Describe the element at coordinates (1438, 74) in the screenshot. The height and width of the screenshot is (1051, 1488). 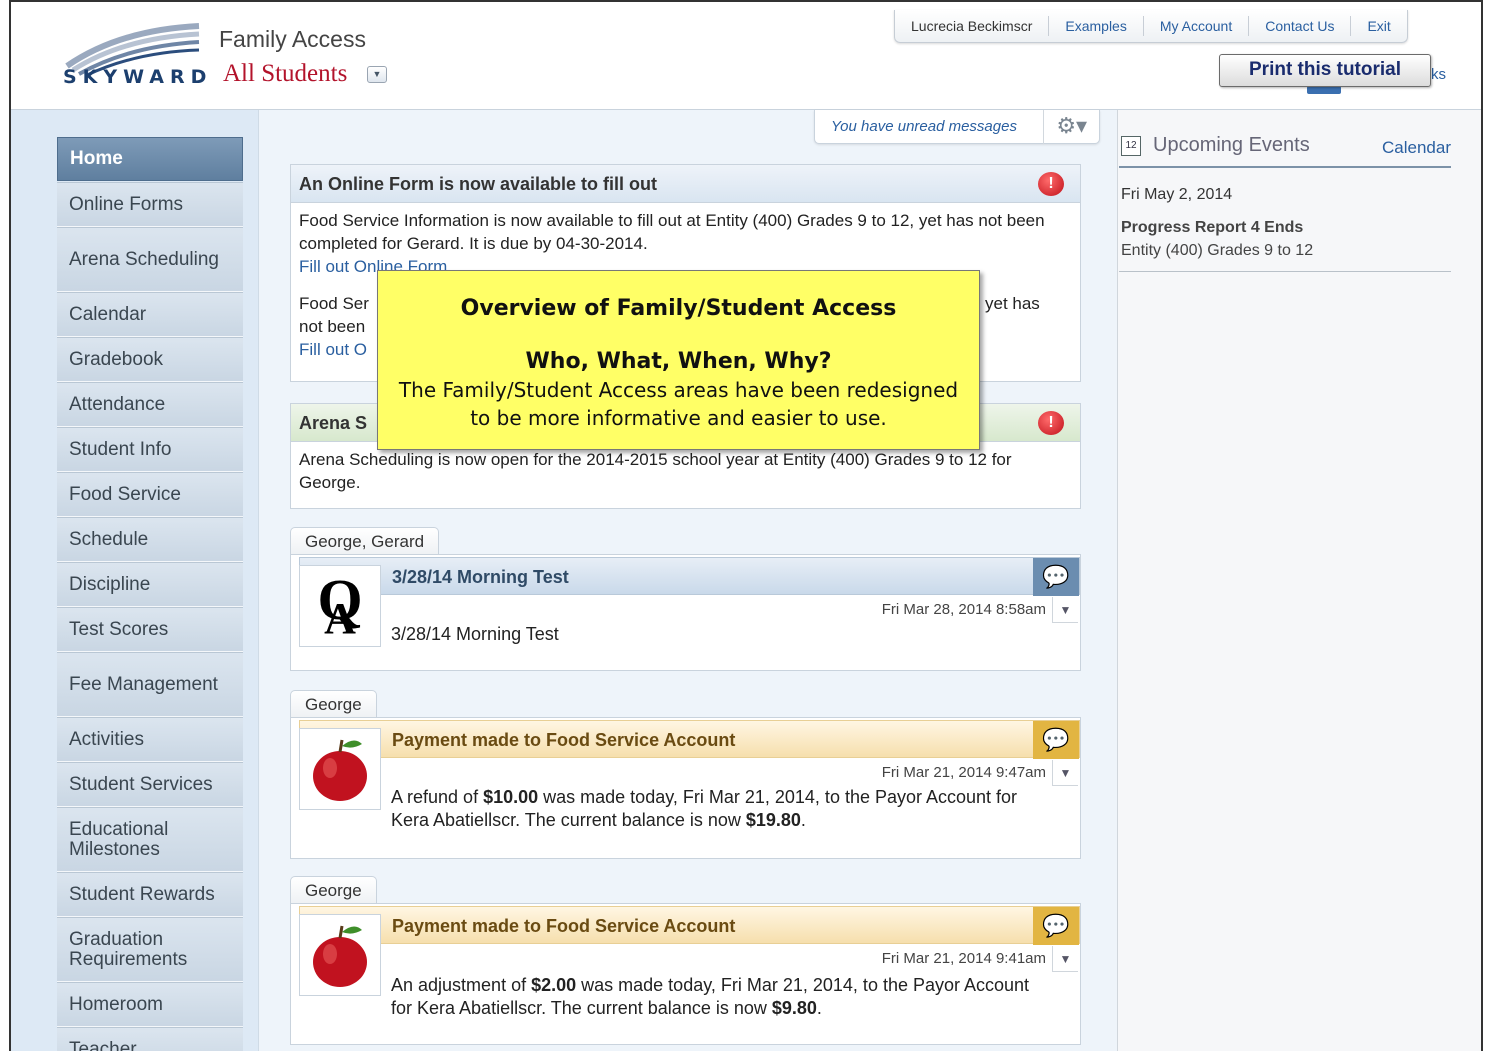
I see `obscured-link: ks` at that location.